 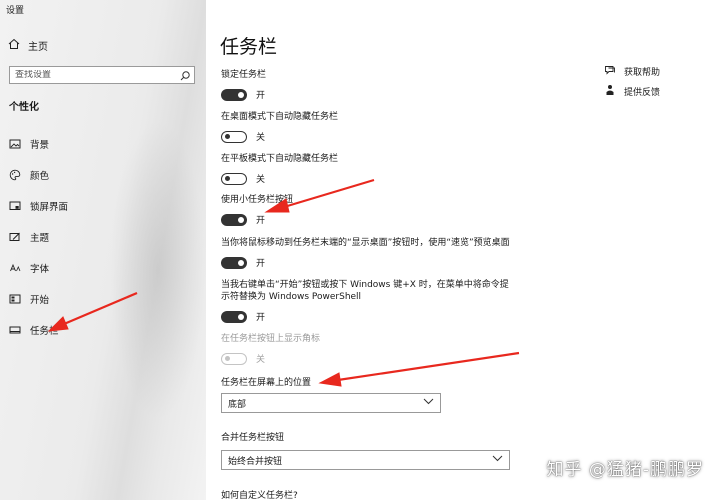 What do you see at coordinates (103, 329) in the screenshot?
I see `sidebar-item-taskbar: 任务栏` at bounding box center [103, 329].